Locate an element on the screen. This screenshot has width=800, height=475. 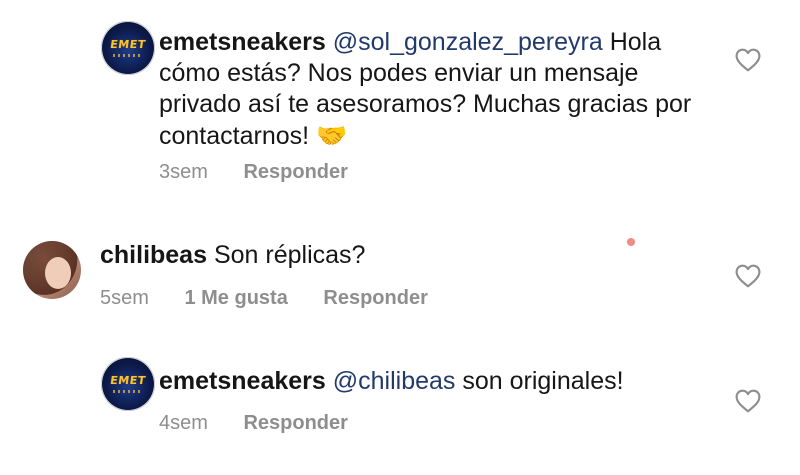
comment-mention: @sol_gonzalez_pereyra is located at coordinates (468, 42).